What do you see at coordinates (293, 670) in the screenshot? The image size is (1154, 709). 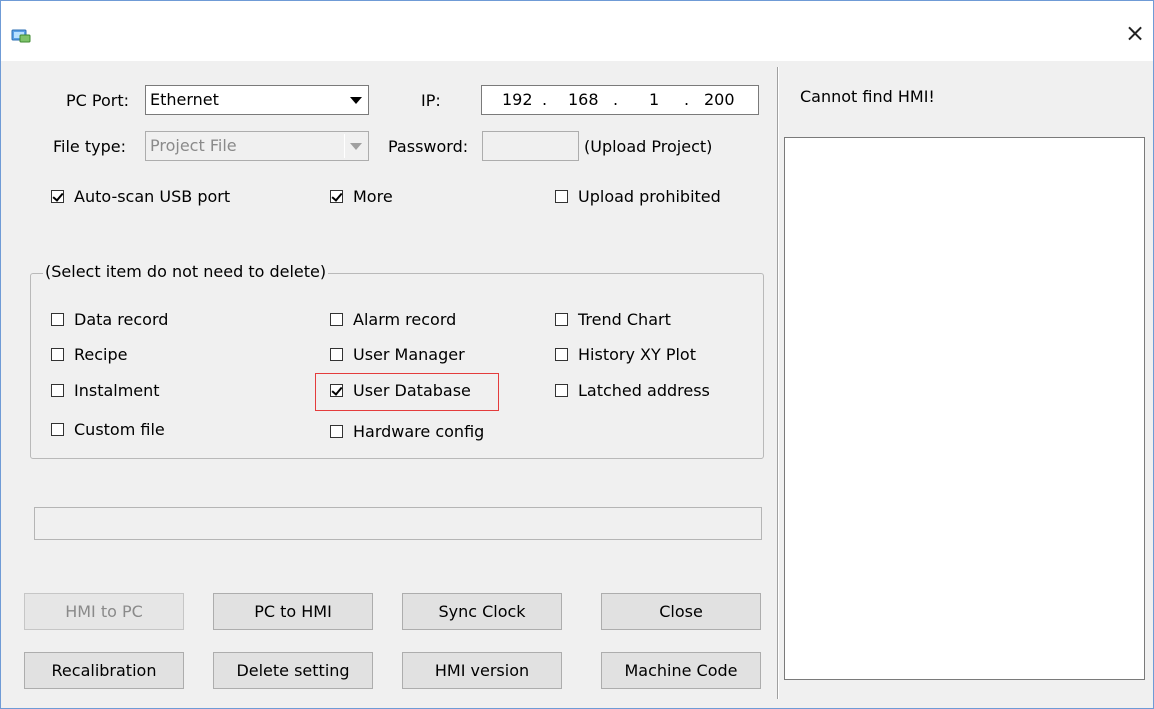 I see `delete-setting-button: Delete setting` at bounding box center [293, 670].